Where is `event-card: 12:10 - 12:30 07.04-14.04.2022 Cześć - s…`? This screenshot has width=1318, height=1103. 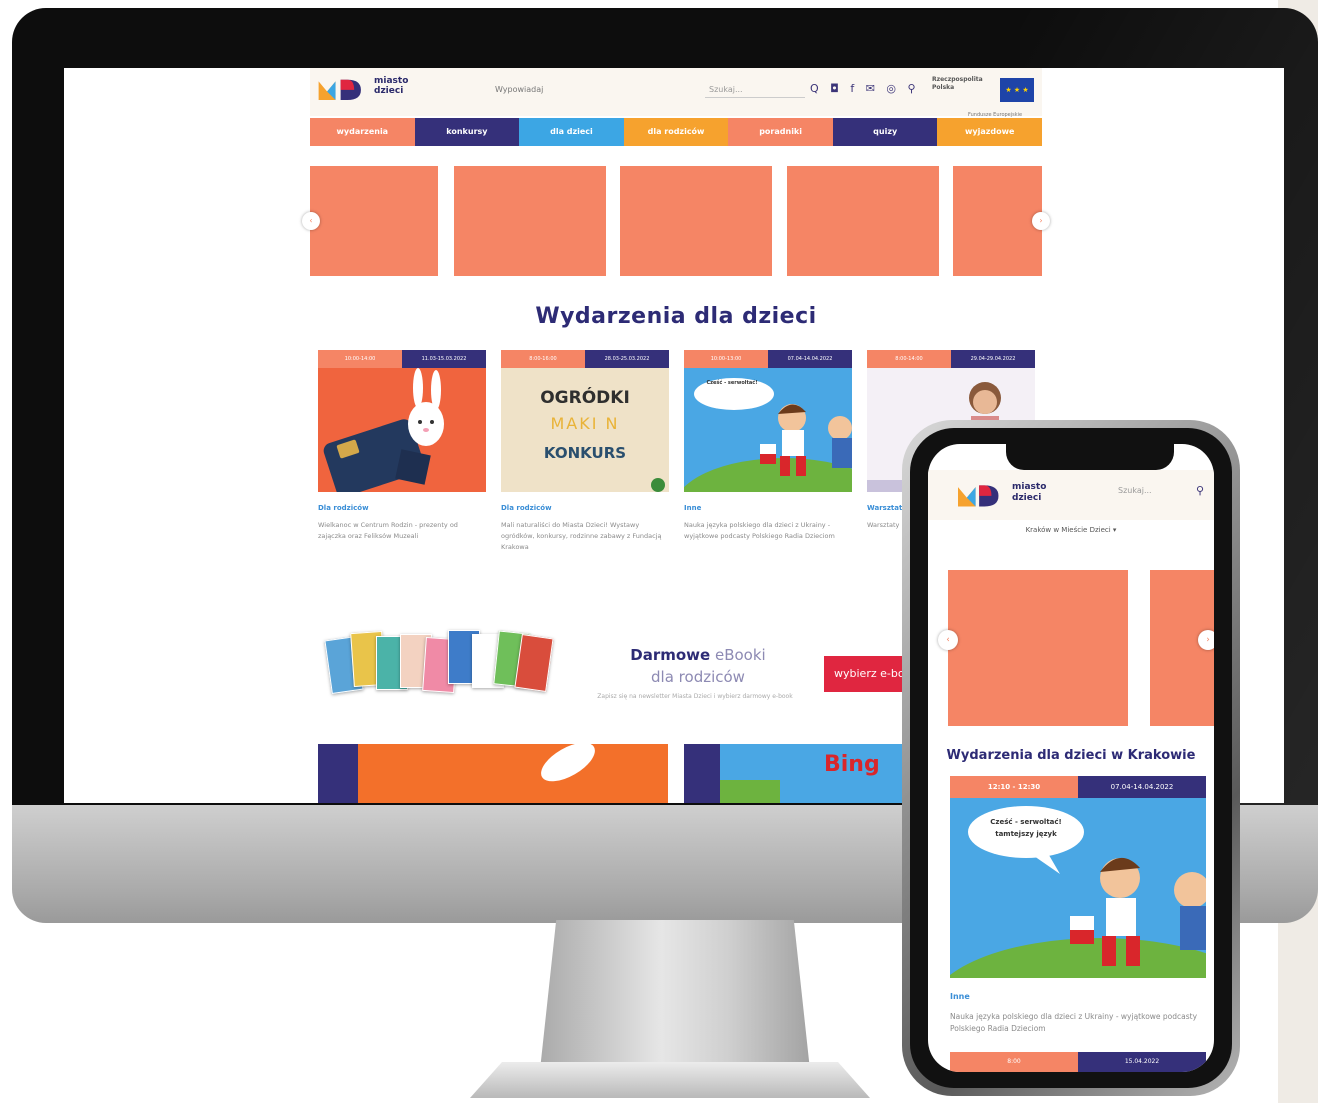
event-card: 12:10 - 12:30 07.04-14.04.2022 Cześć - s… is located at coordinates (1078, 905).